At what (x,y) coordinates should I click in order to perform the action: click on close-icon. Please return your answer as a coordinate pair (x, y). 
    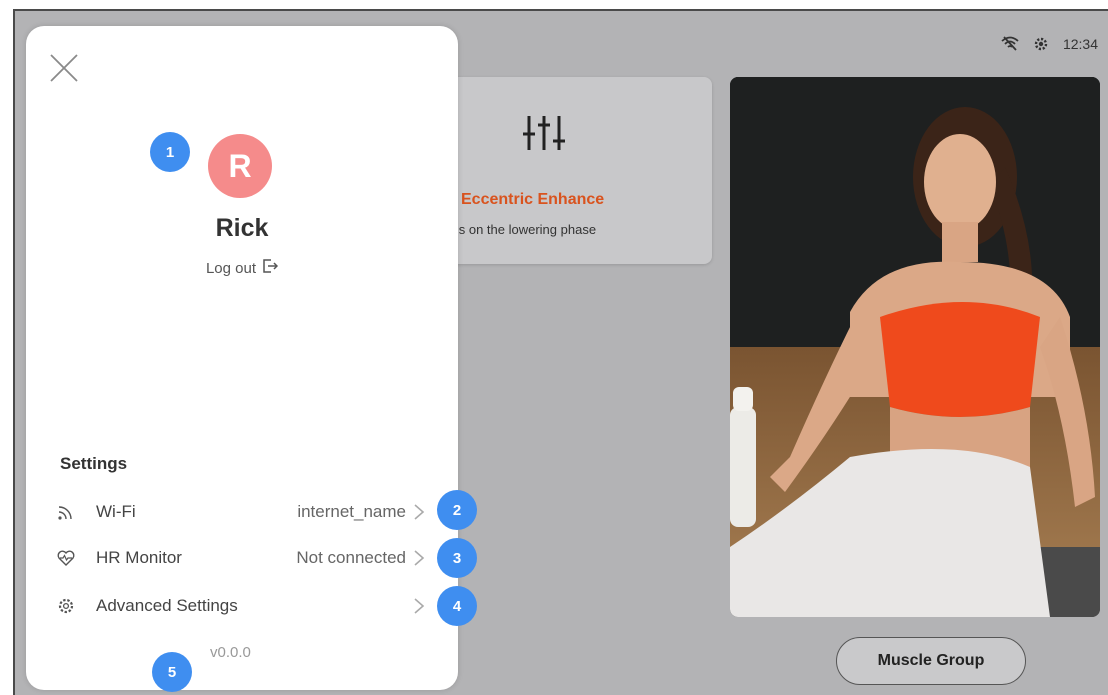
    Looking at the image, I should click on (64, 68).